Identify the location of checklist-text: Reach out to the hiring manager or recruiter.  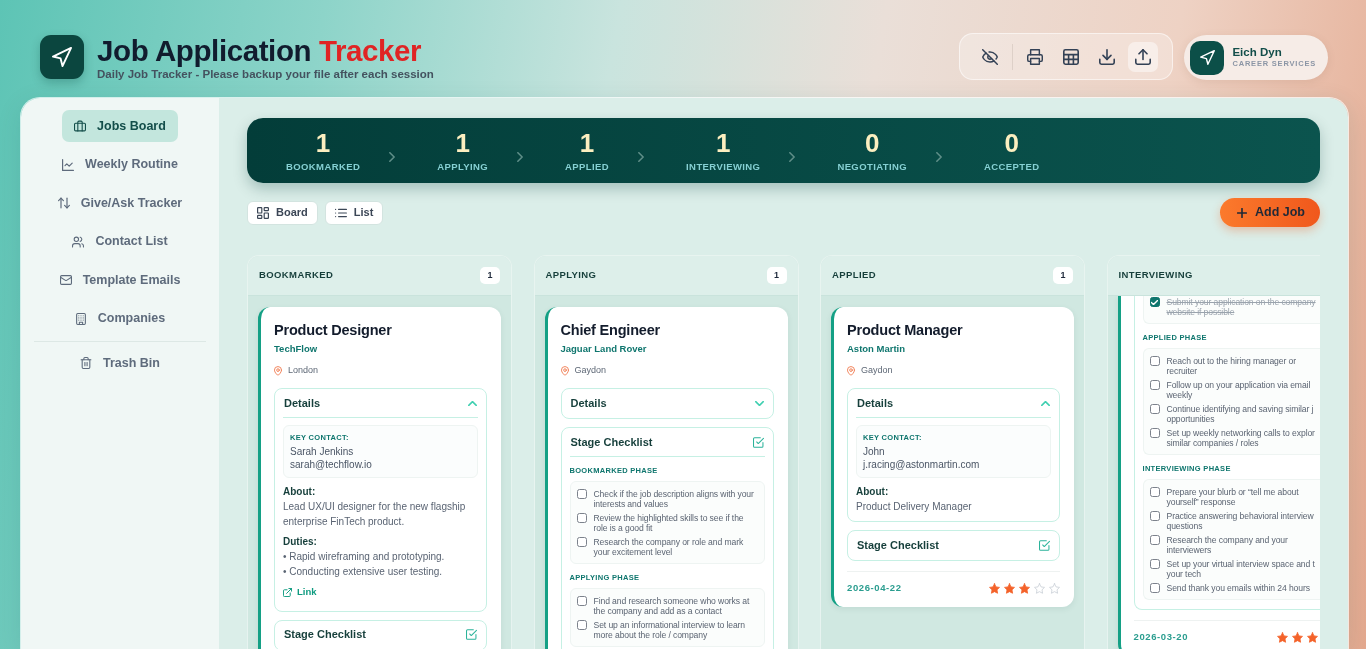
(1231, 366).